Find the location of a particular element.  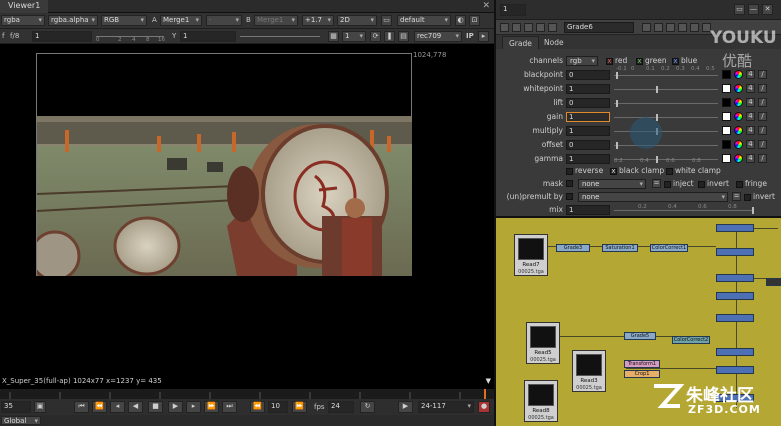

read-node: Read8 00025.tga is located at coordinates (541, 401).